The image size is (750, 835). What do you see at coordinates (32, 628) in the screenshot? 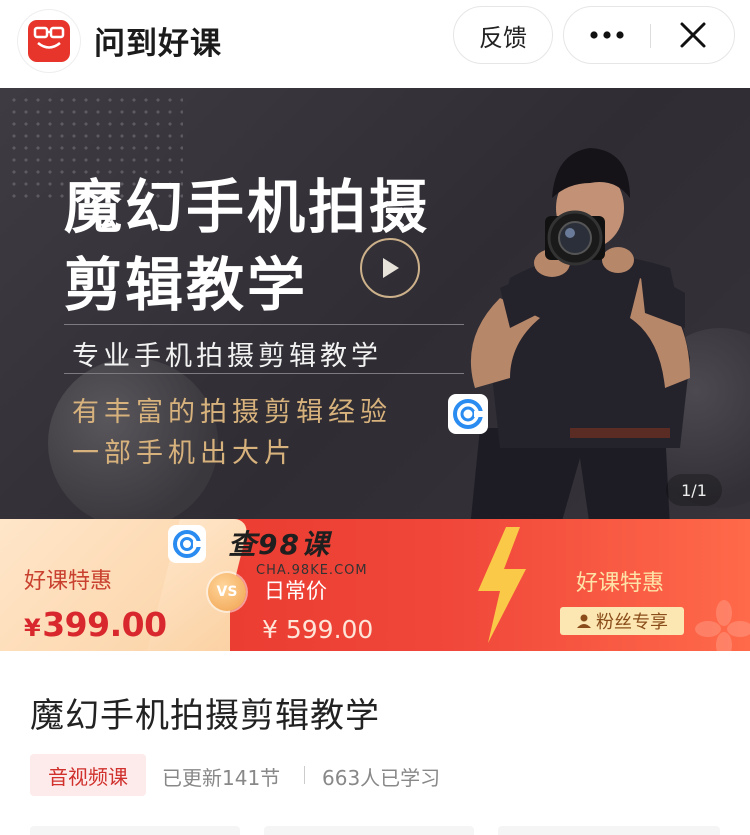
I see `currency-symbol: ¥` at bounding box center [32, 628].